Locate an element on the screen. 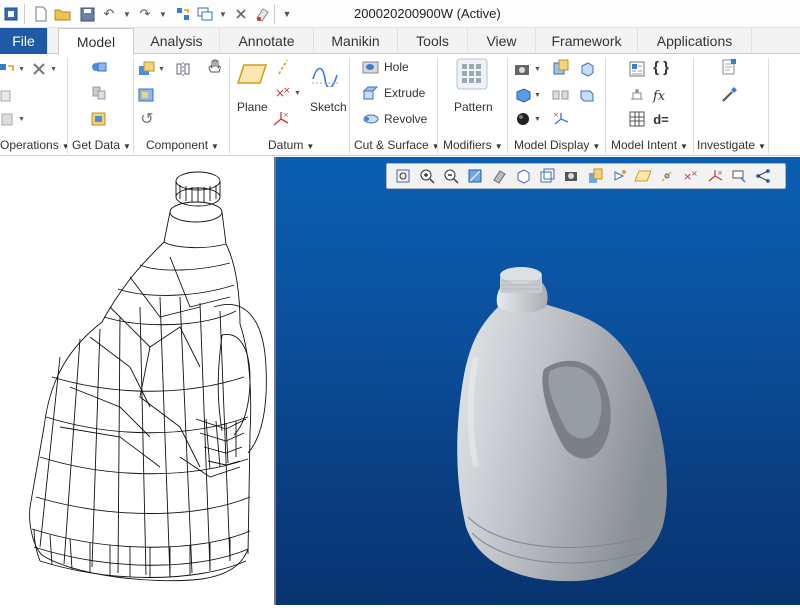 This screenshot has height=608, width=800. group-label-investigate: Investigate ▼ is located at coordinates (731, 145).